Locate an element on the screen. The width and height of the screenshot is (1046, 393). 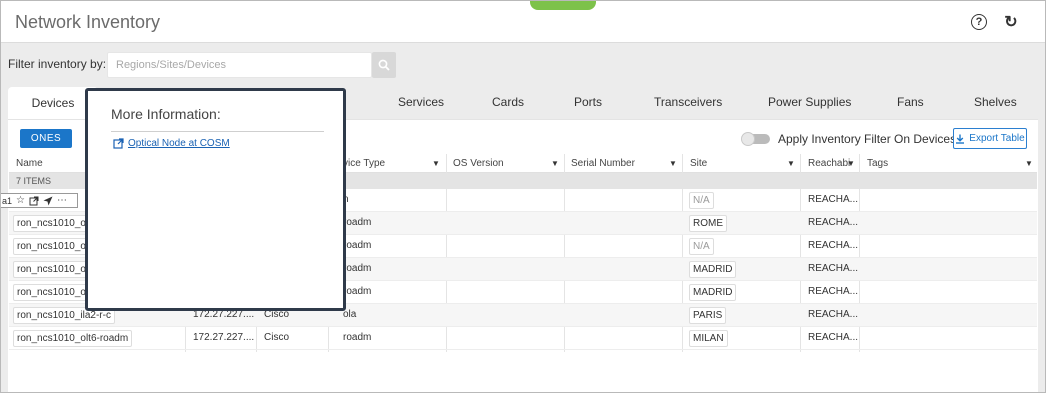
filter-search-button is located at coordinates (384, 65).